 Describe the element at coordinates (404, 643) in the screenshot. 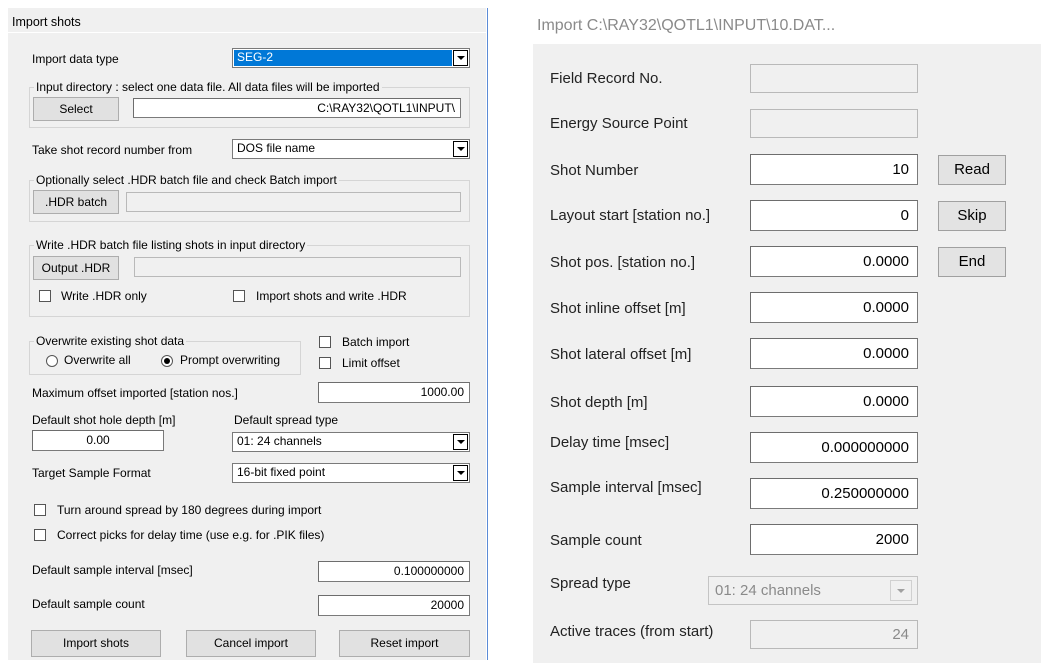

I see `reset-import-button: Reset import` at that location.